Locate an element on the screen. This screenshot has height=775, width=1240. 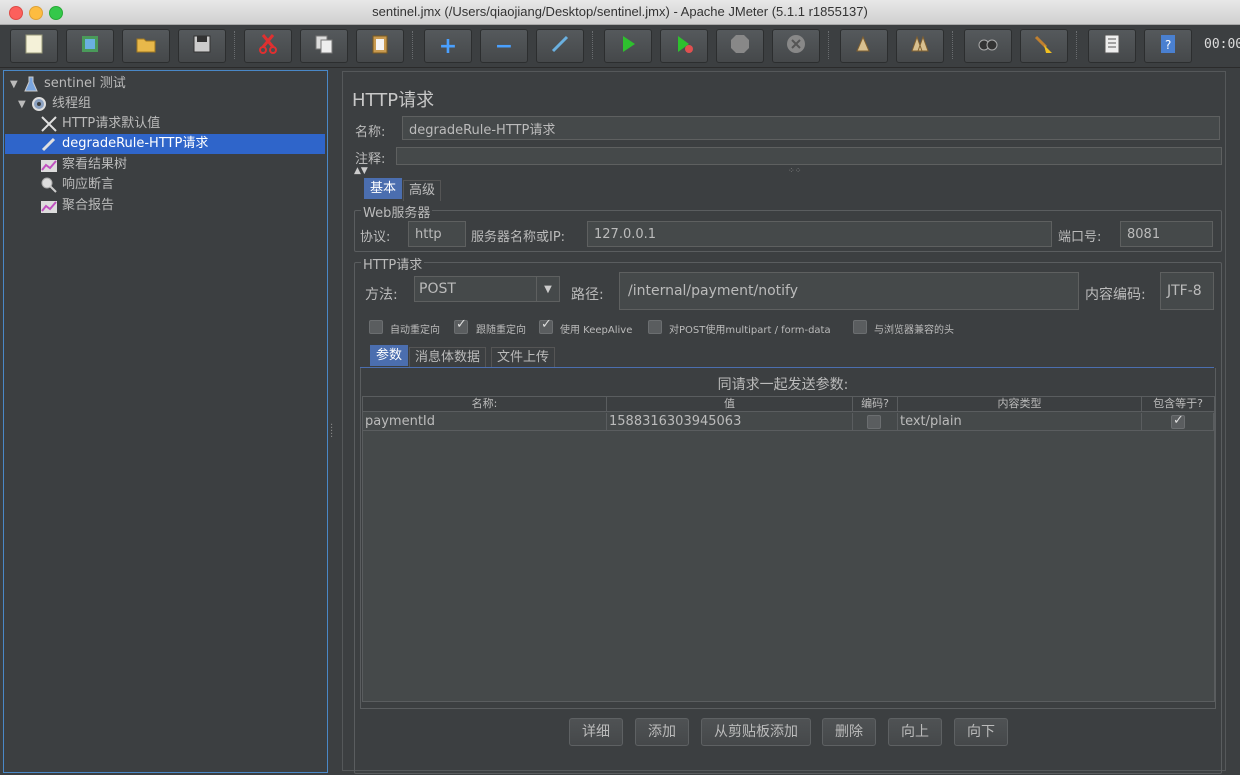
auto-redirect-checkbox is located at coordinates (376, 327).